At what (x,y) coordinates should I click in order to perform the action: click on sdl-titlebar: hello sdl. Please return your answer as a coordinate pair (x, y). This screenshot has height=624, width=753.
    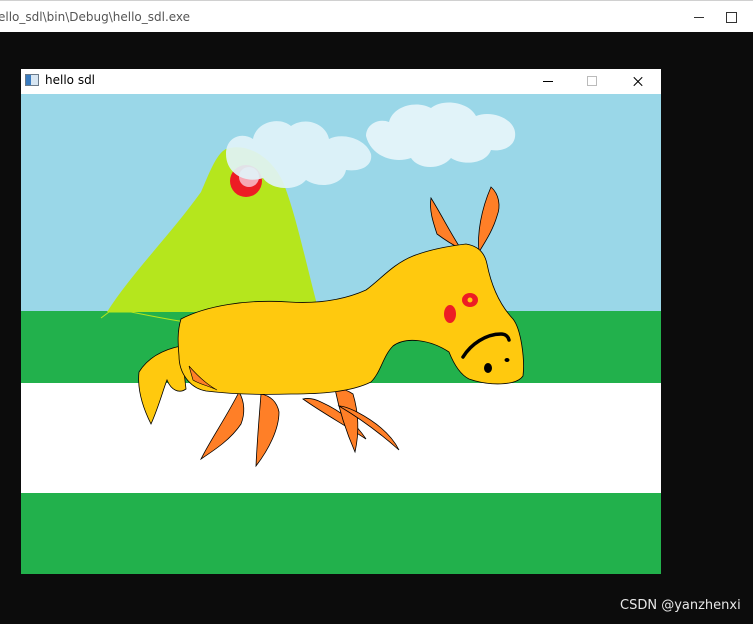
    Looking at the image, I should click on (341, 81).